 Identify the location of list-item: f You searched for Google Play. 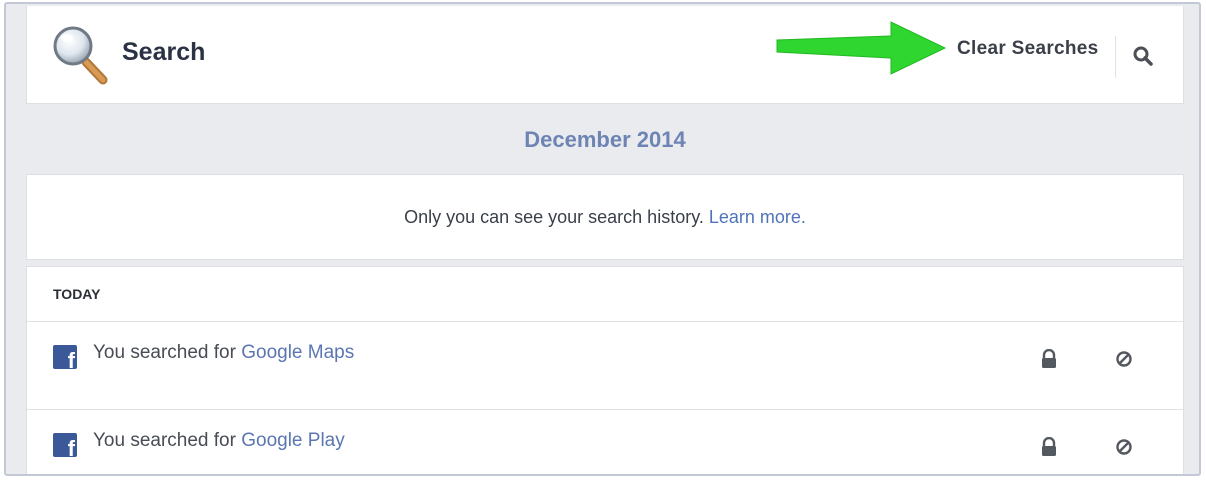
(605, 442).